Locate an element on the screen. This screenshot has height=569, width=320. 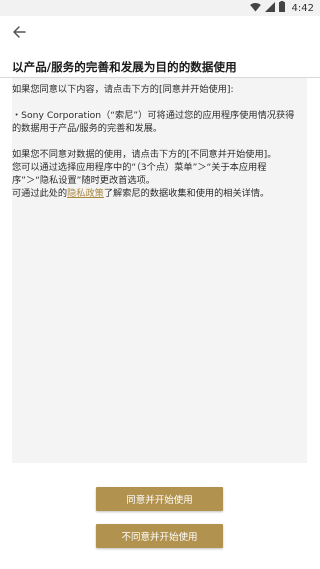
privacy-info-text: 可通过此处的隐私政策了解索尼的数据收集和使用的相关详情。 is located at coordinates (157, 193).